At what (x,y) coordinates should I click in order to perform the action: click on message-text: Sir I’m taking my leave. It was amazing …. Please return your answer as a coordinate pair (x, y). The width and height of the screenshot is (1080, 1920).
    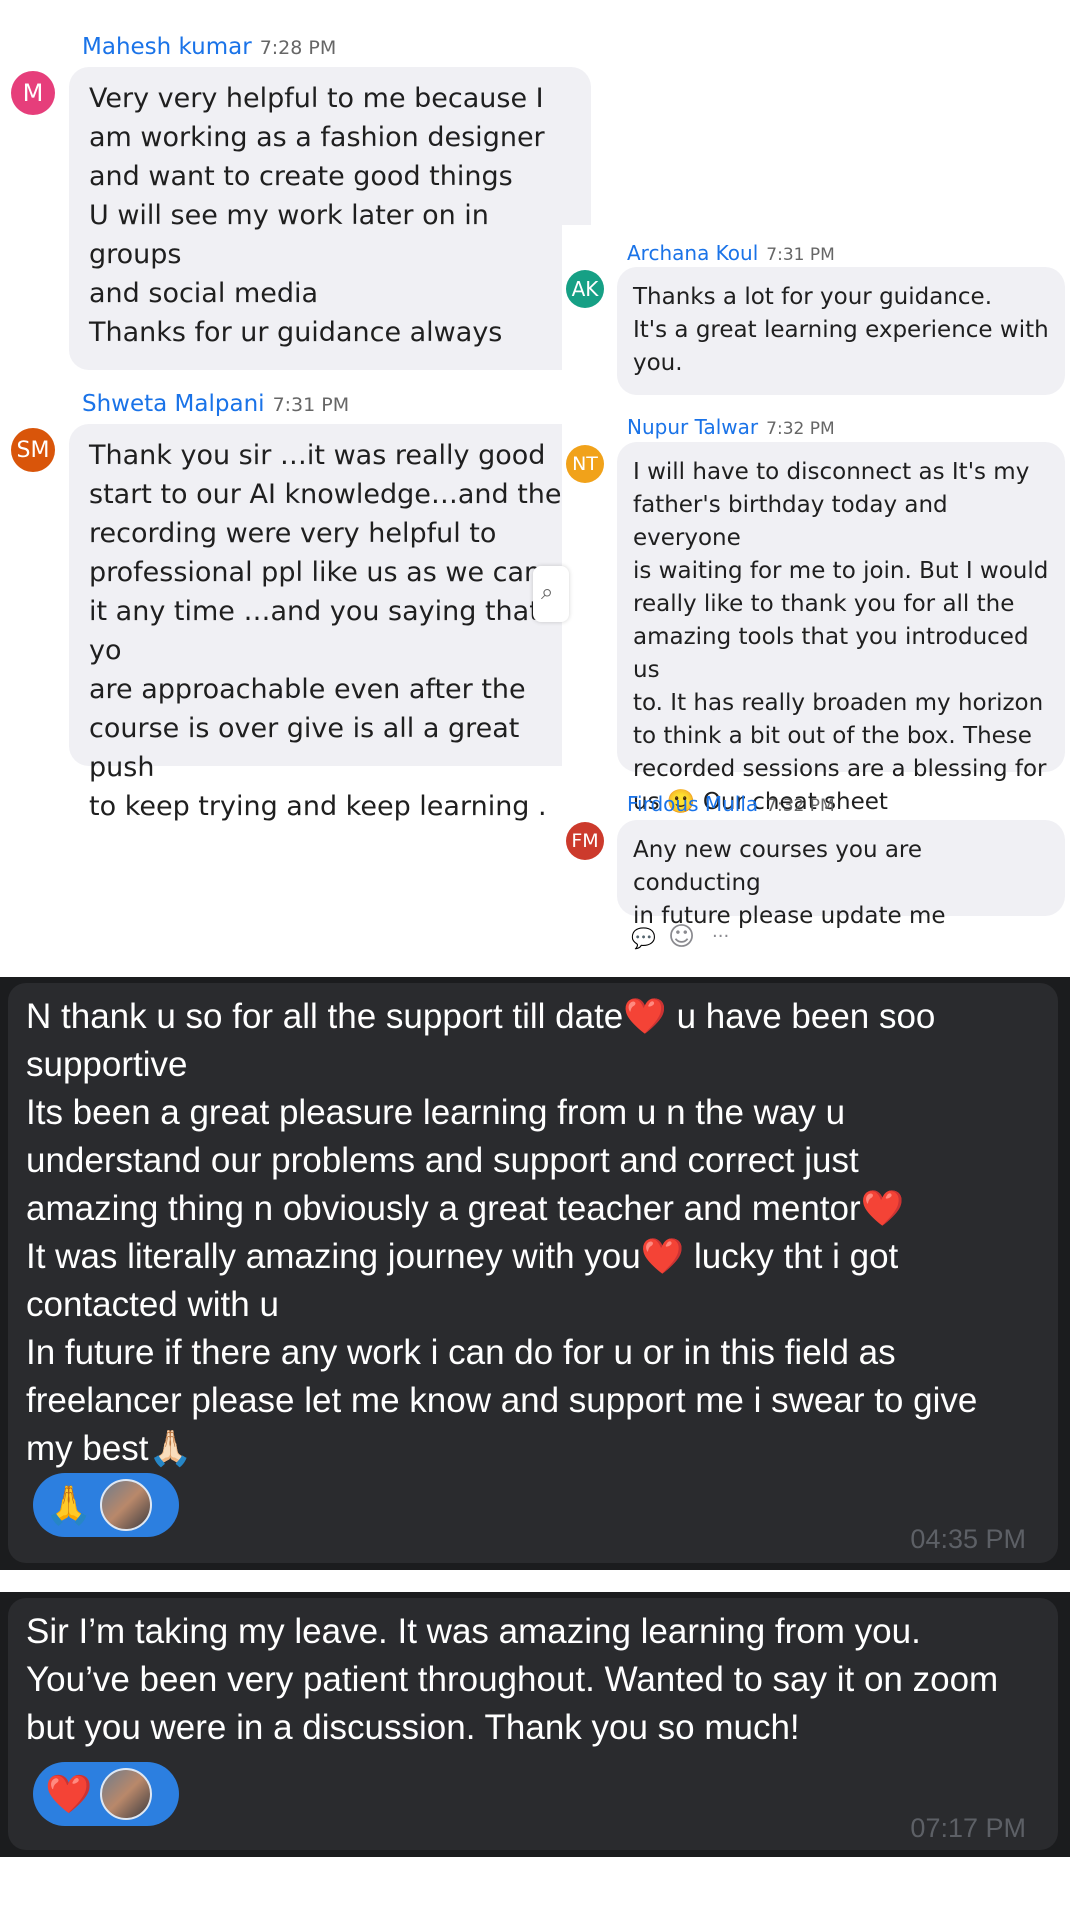
    Looking at the image, I should click on (512, 1679).